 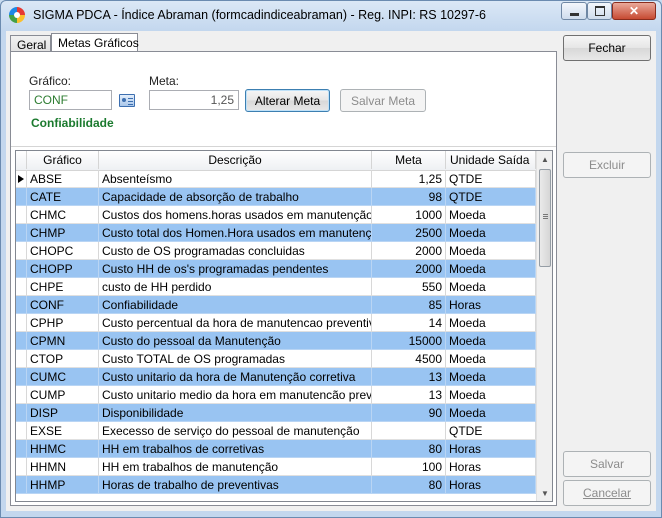 What do you see at coordinates (599, 11) in the screenshot?
I see `maximize-button` at bounding box center [599, 11].